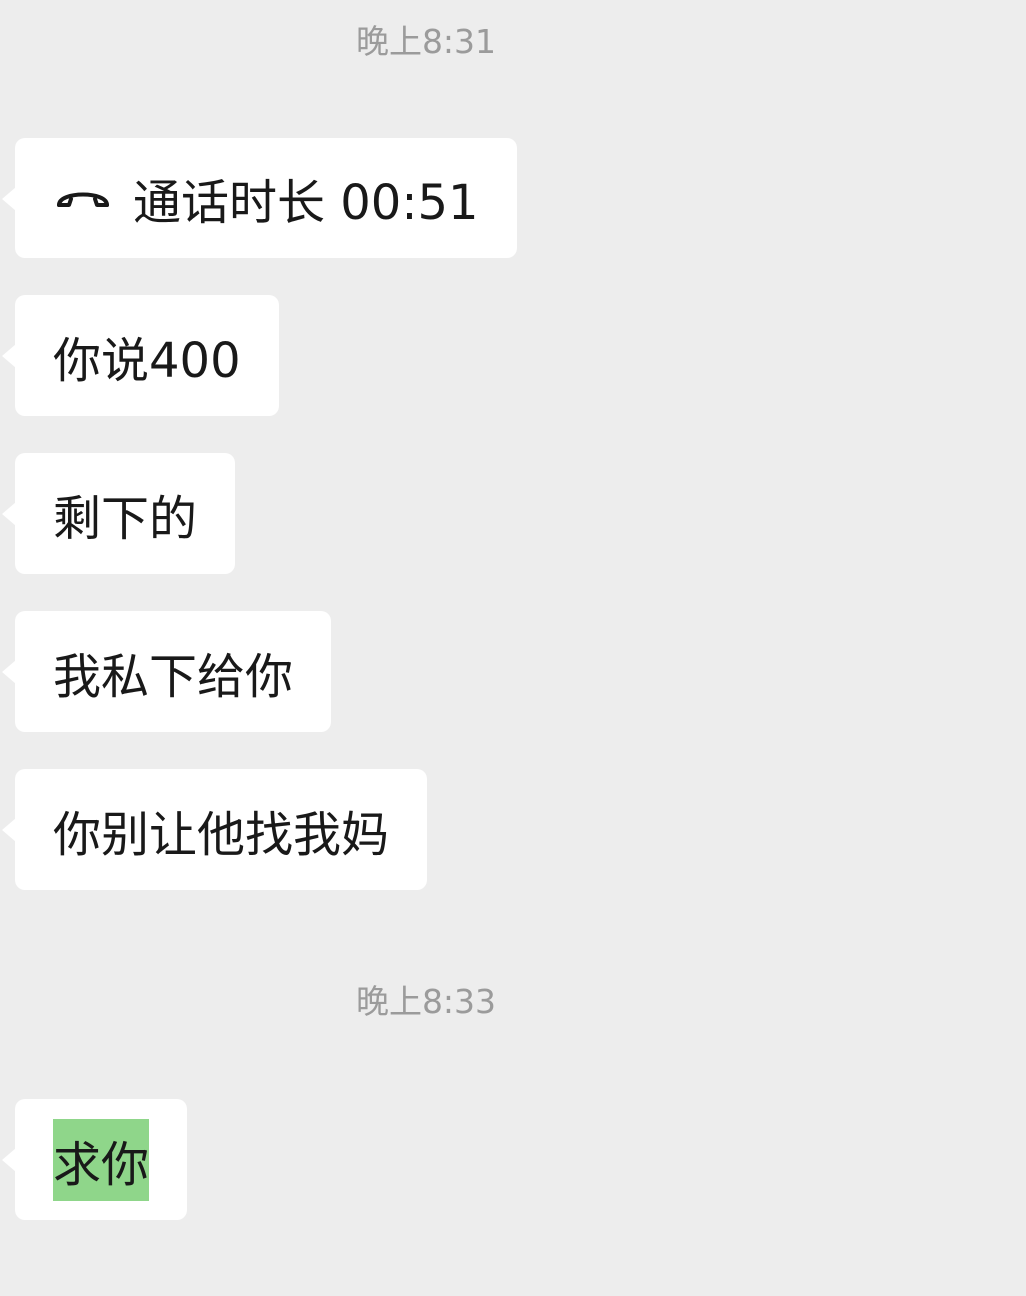 The height and width of the screenshot is (1296, 1026). I want to click on message-bubble: 求你, so click(94, 1159).